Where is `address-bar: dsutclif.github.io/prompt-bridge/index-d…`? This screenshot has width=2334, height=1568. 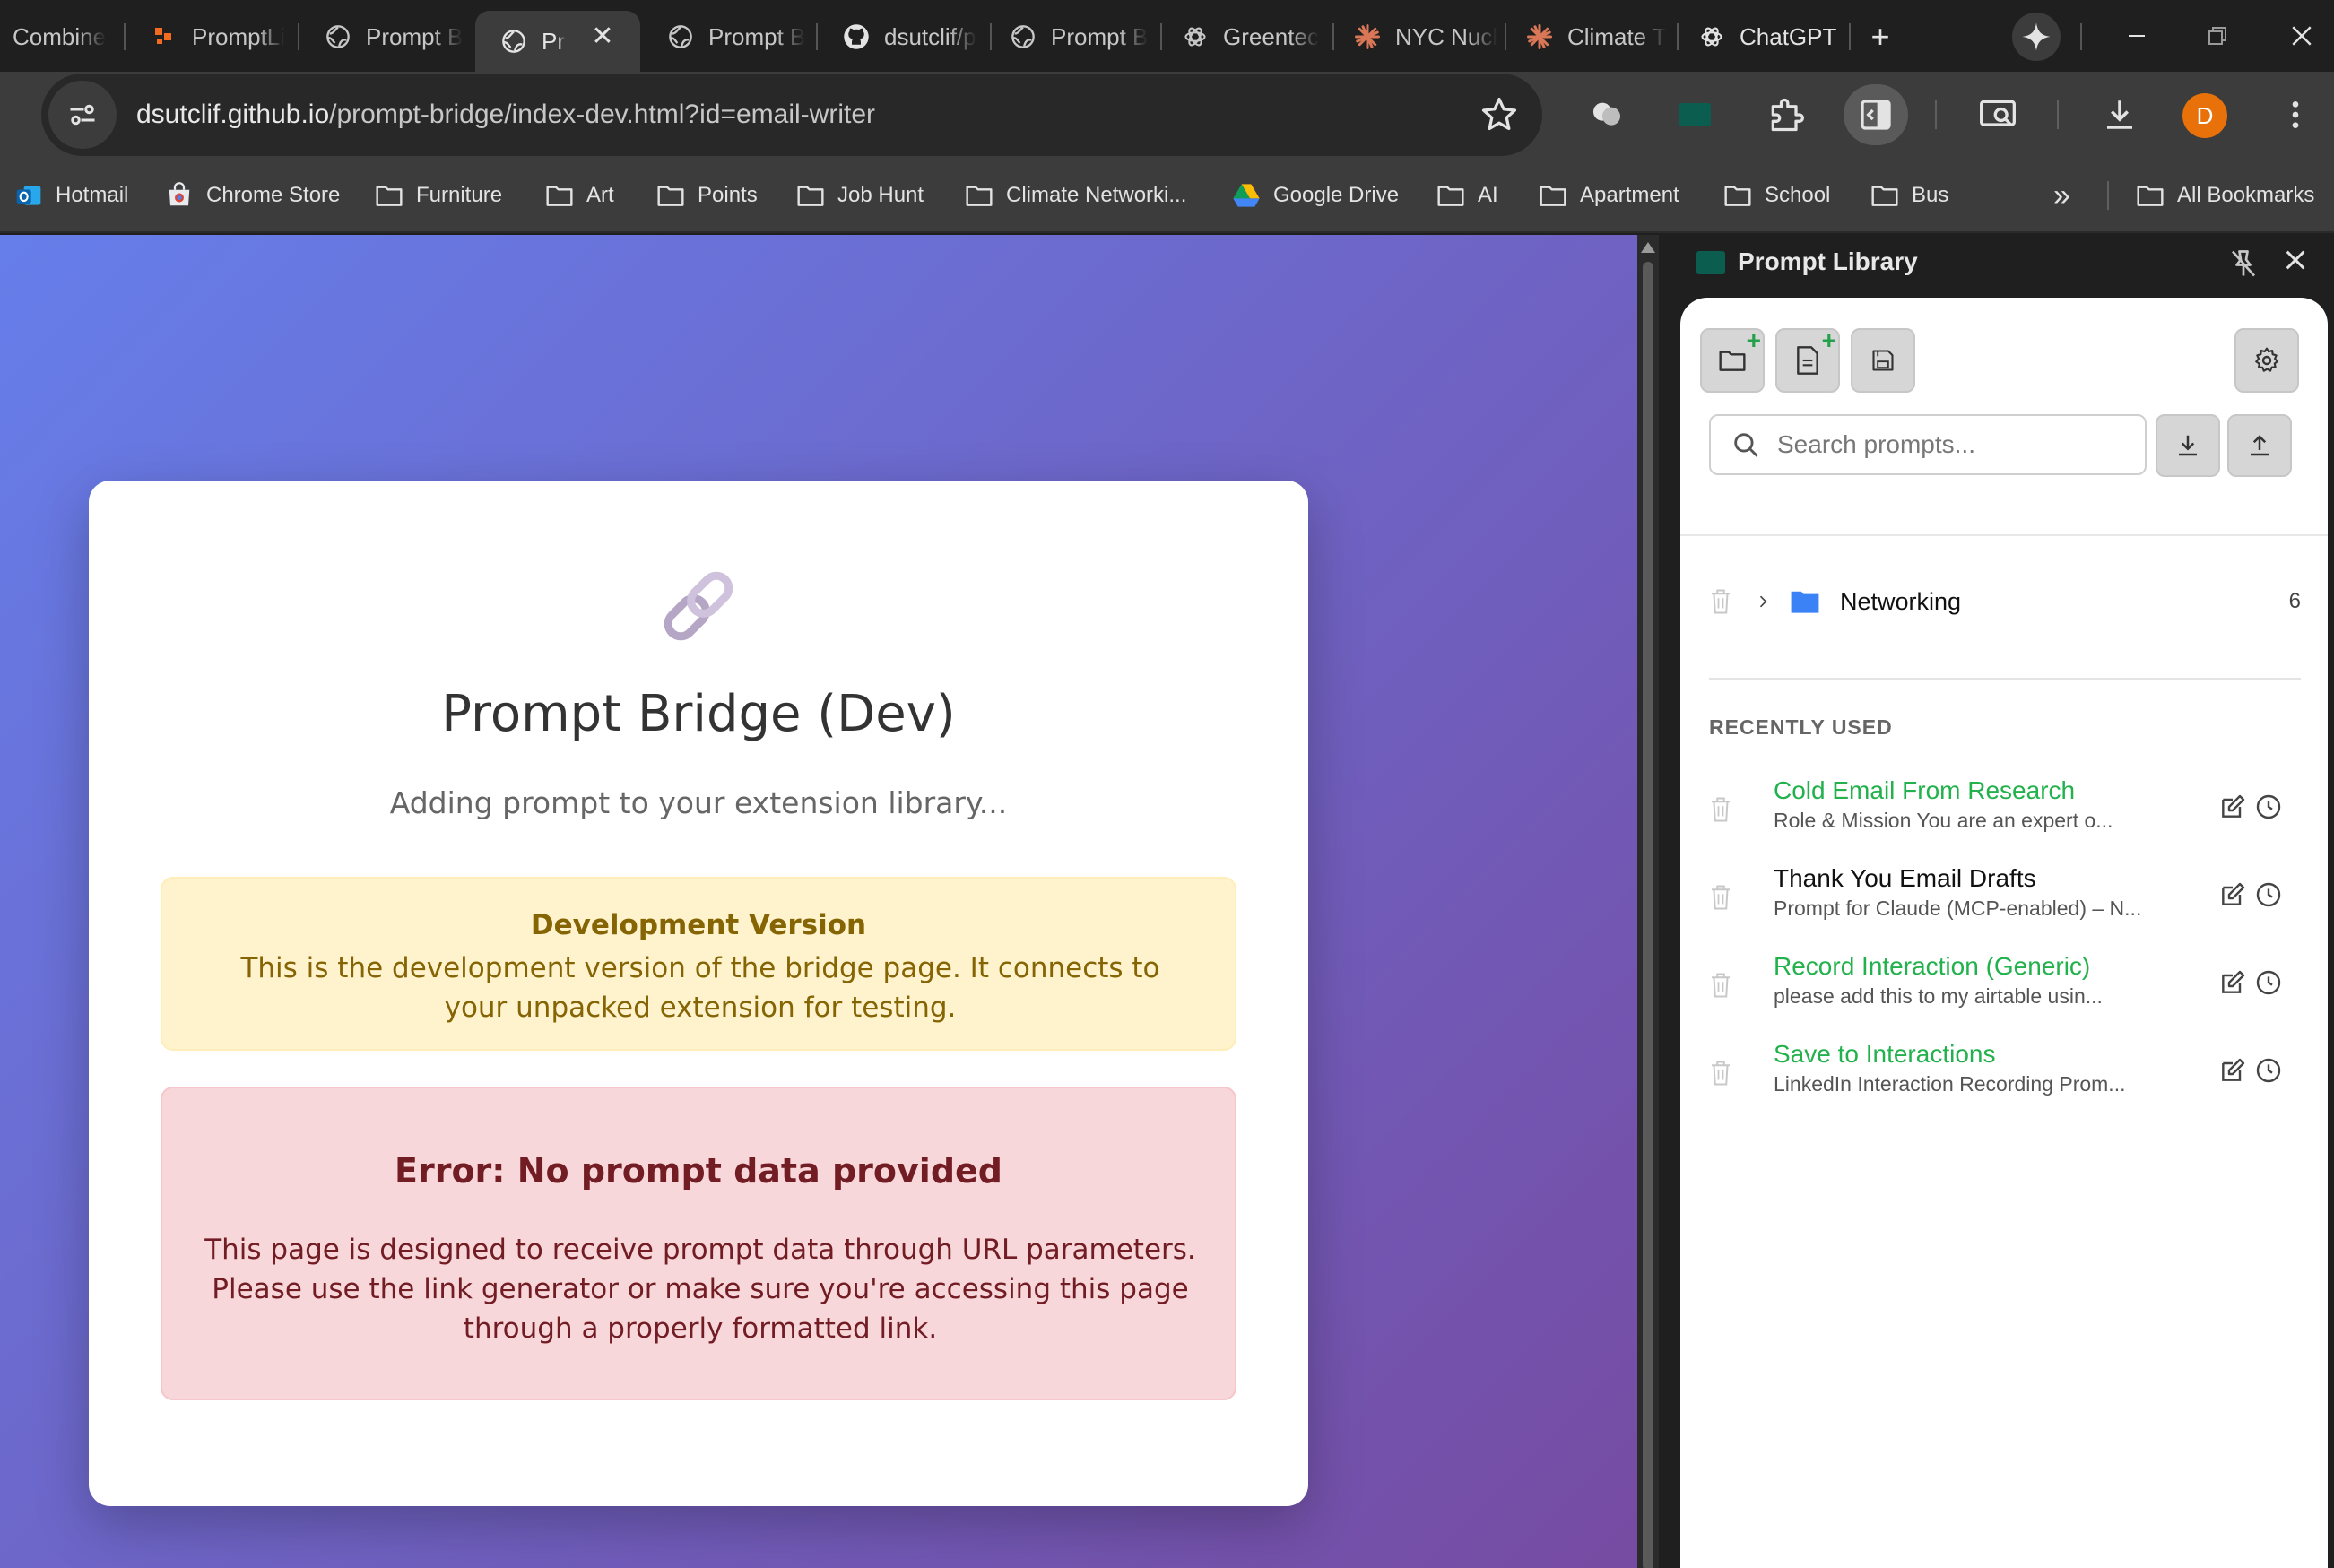
address-bar: dsutclif.github.io/prompt-bridge/index-d… is located at coordinates (791, 115).